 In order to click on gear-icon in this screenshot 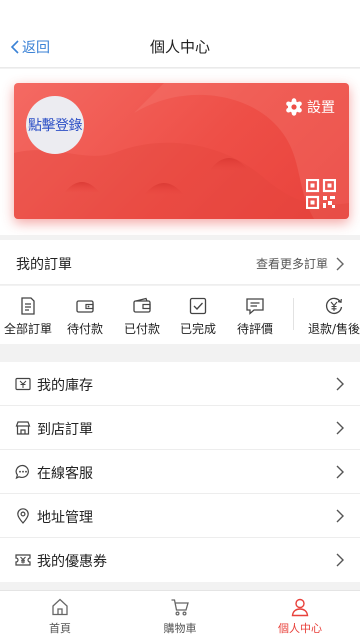, I will do `click(294, 107)`.